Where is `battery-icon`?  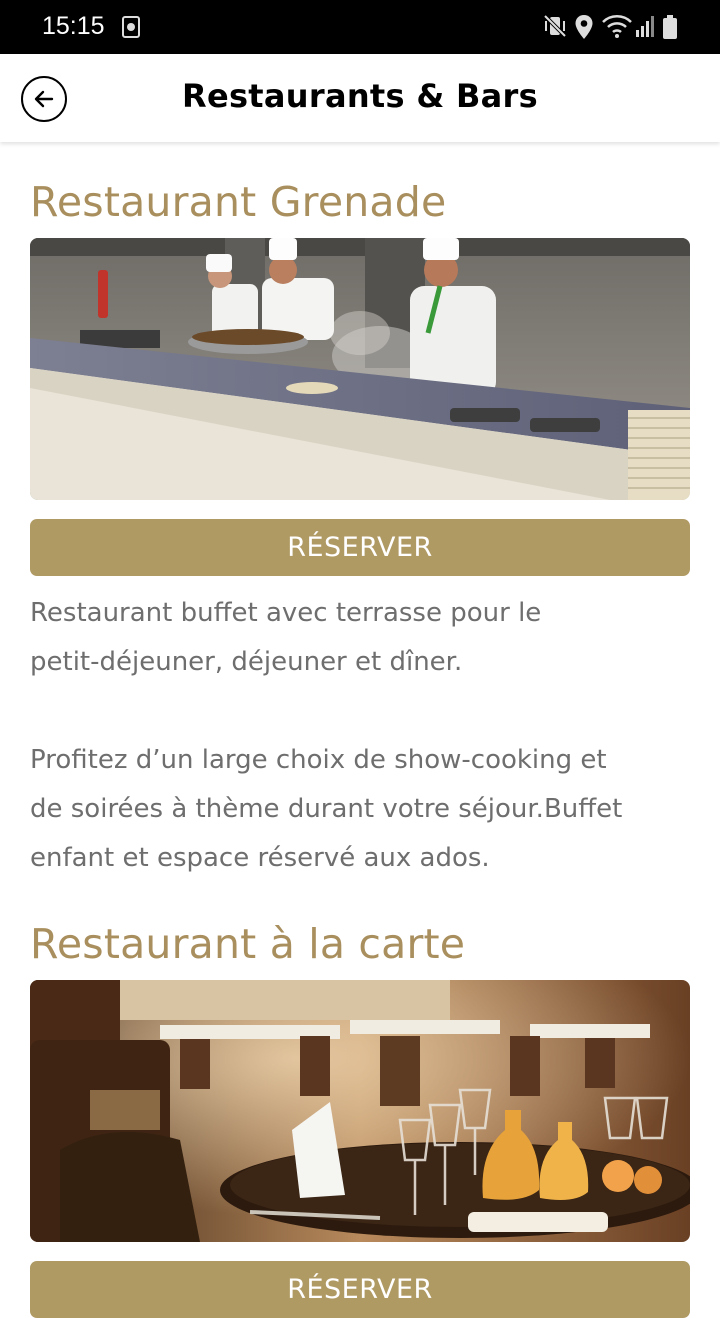
battery-icon is located at coordinates (670, 27).